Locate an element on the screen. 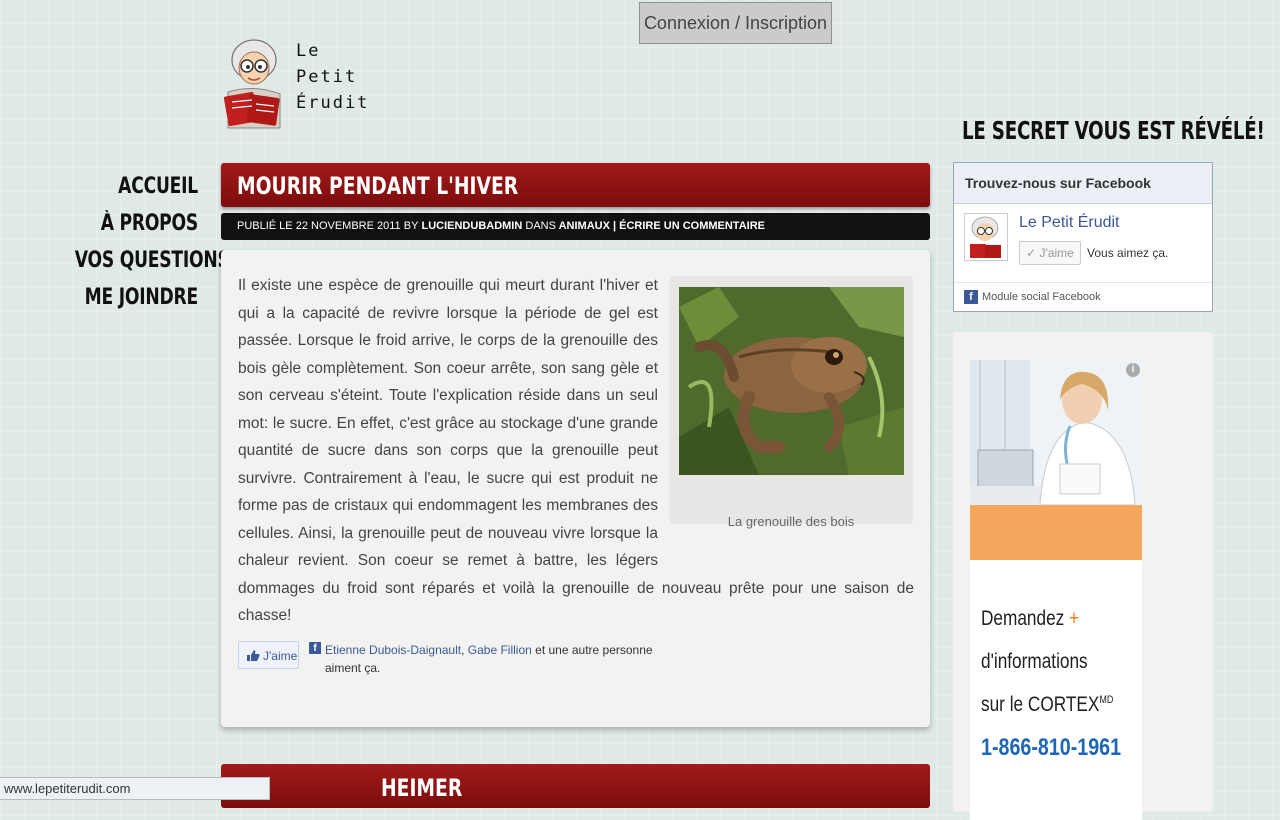 The width and height of the screenshot is (1280, 820). site-logo: Le Petit Érudit is located at coordinates (307, 82).